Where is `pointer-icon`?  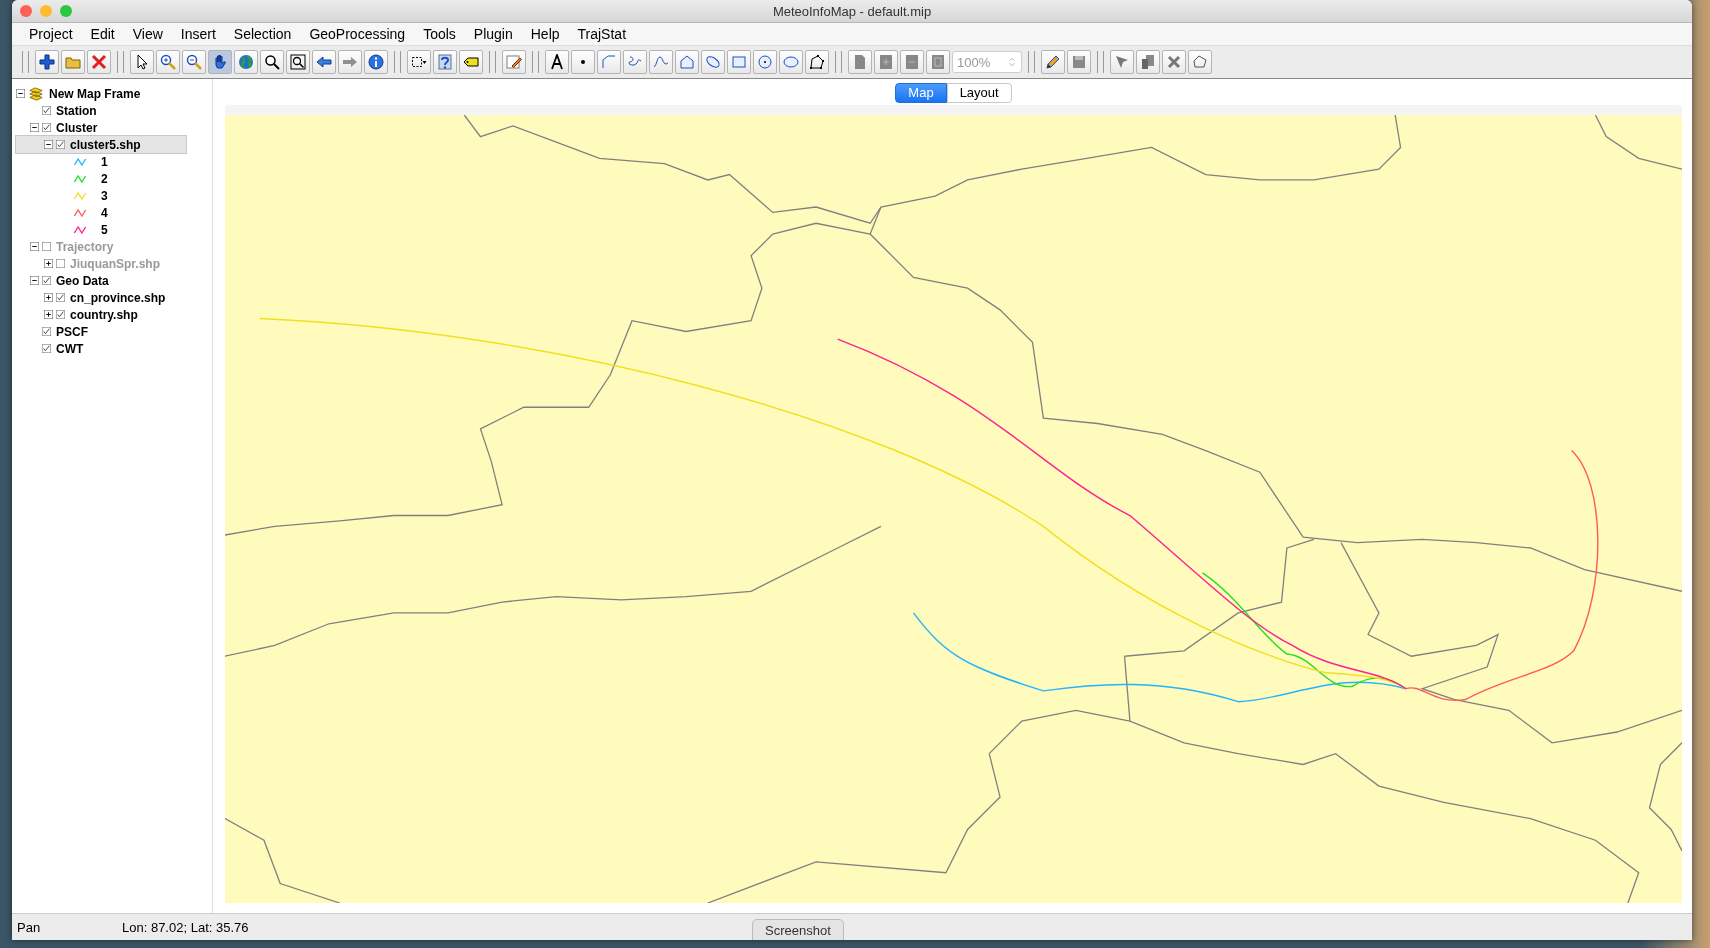 pointer-icon is located at coordinates (142, 62).